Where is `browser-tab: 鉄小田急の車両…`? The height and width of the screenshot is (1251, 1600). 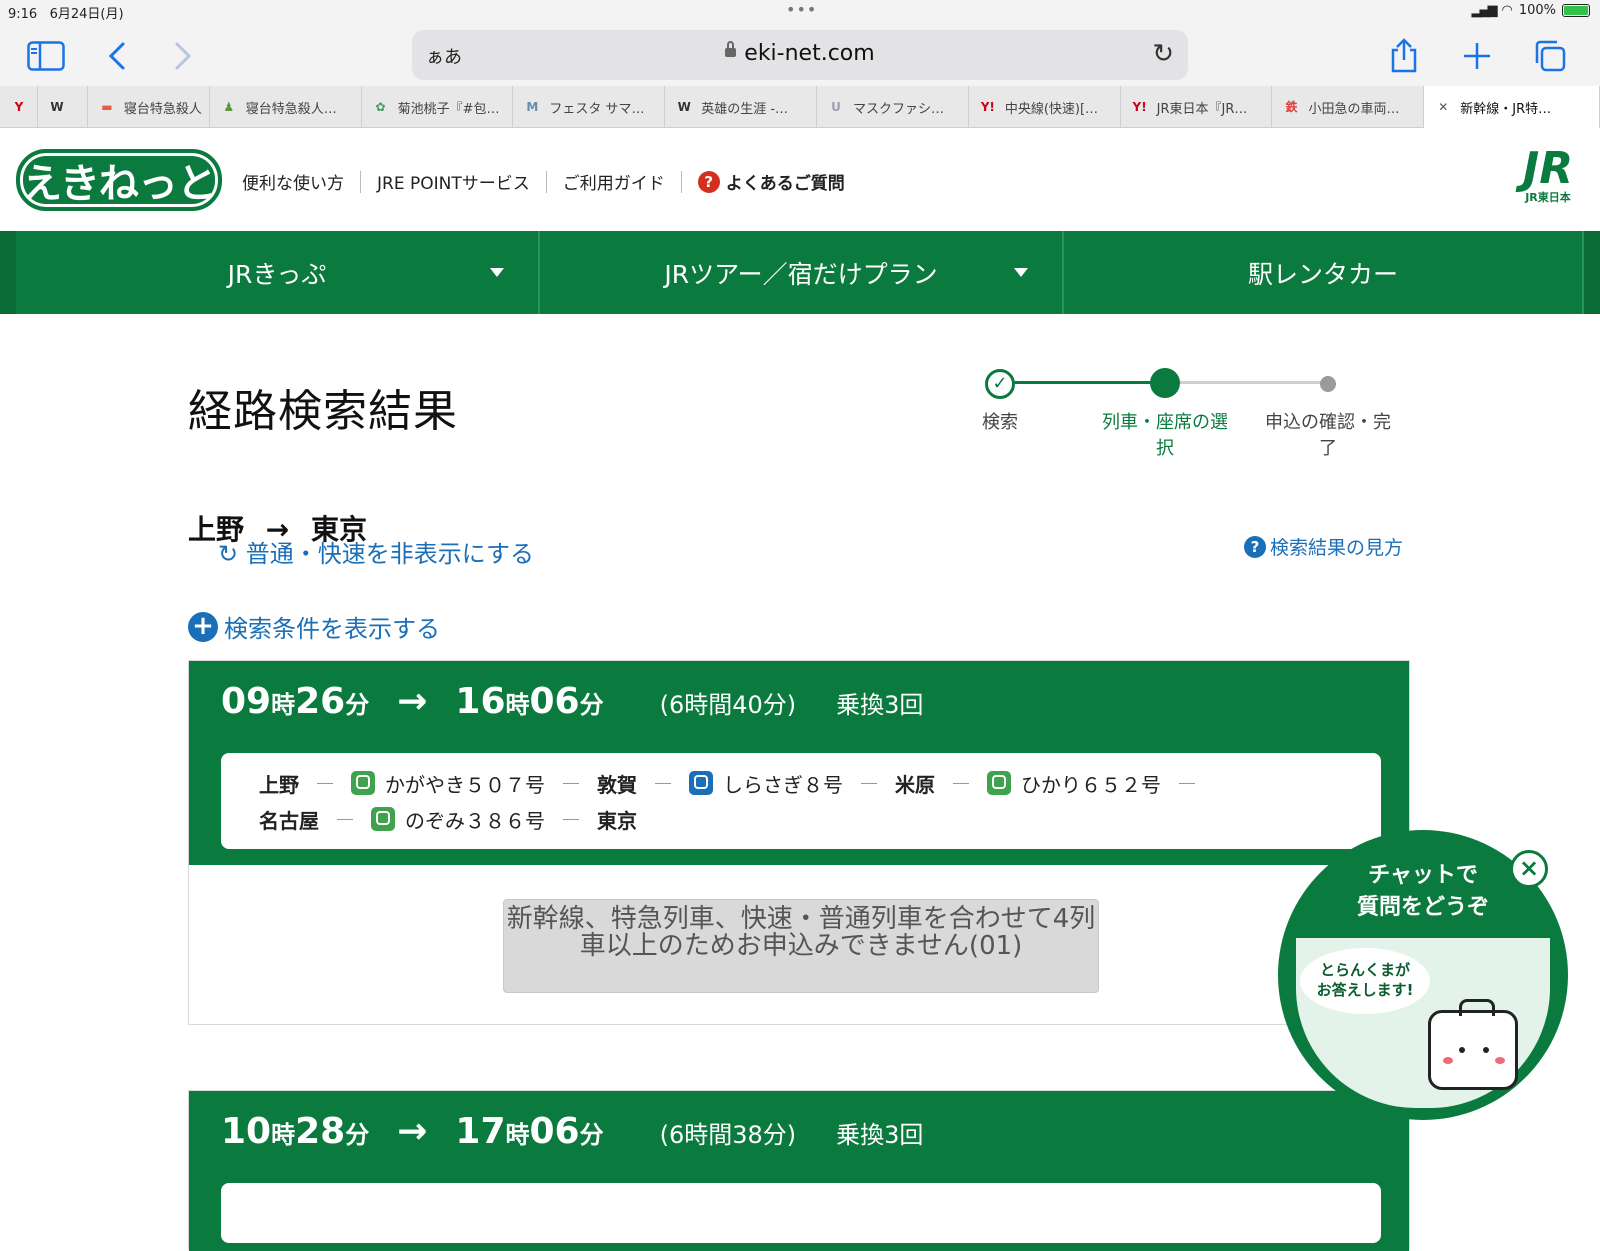
browser-tab: 鉄小田急の車両… is located at coordinates (1348, 107).